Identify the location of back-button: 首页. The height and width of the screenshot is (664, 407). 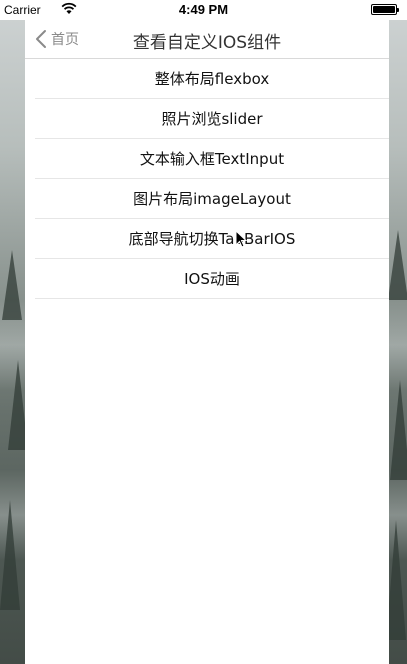
(57, 39).